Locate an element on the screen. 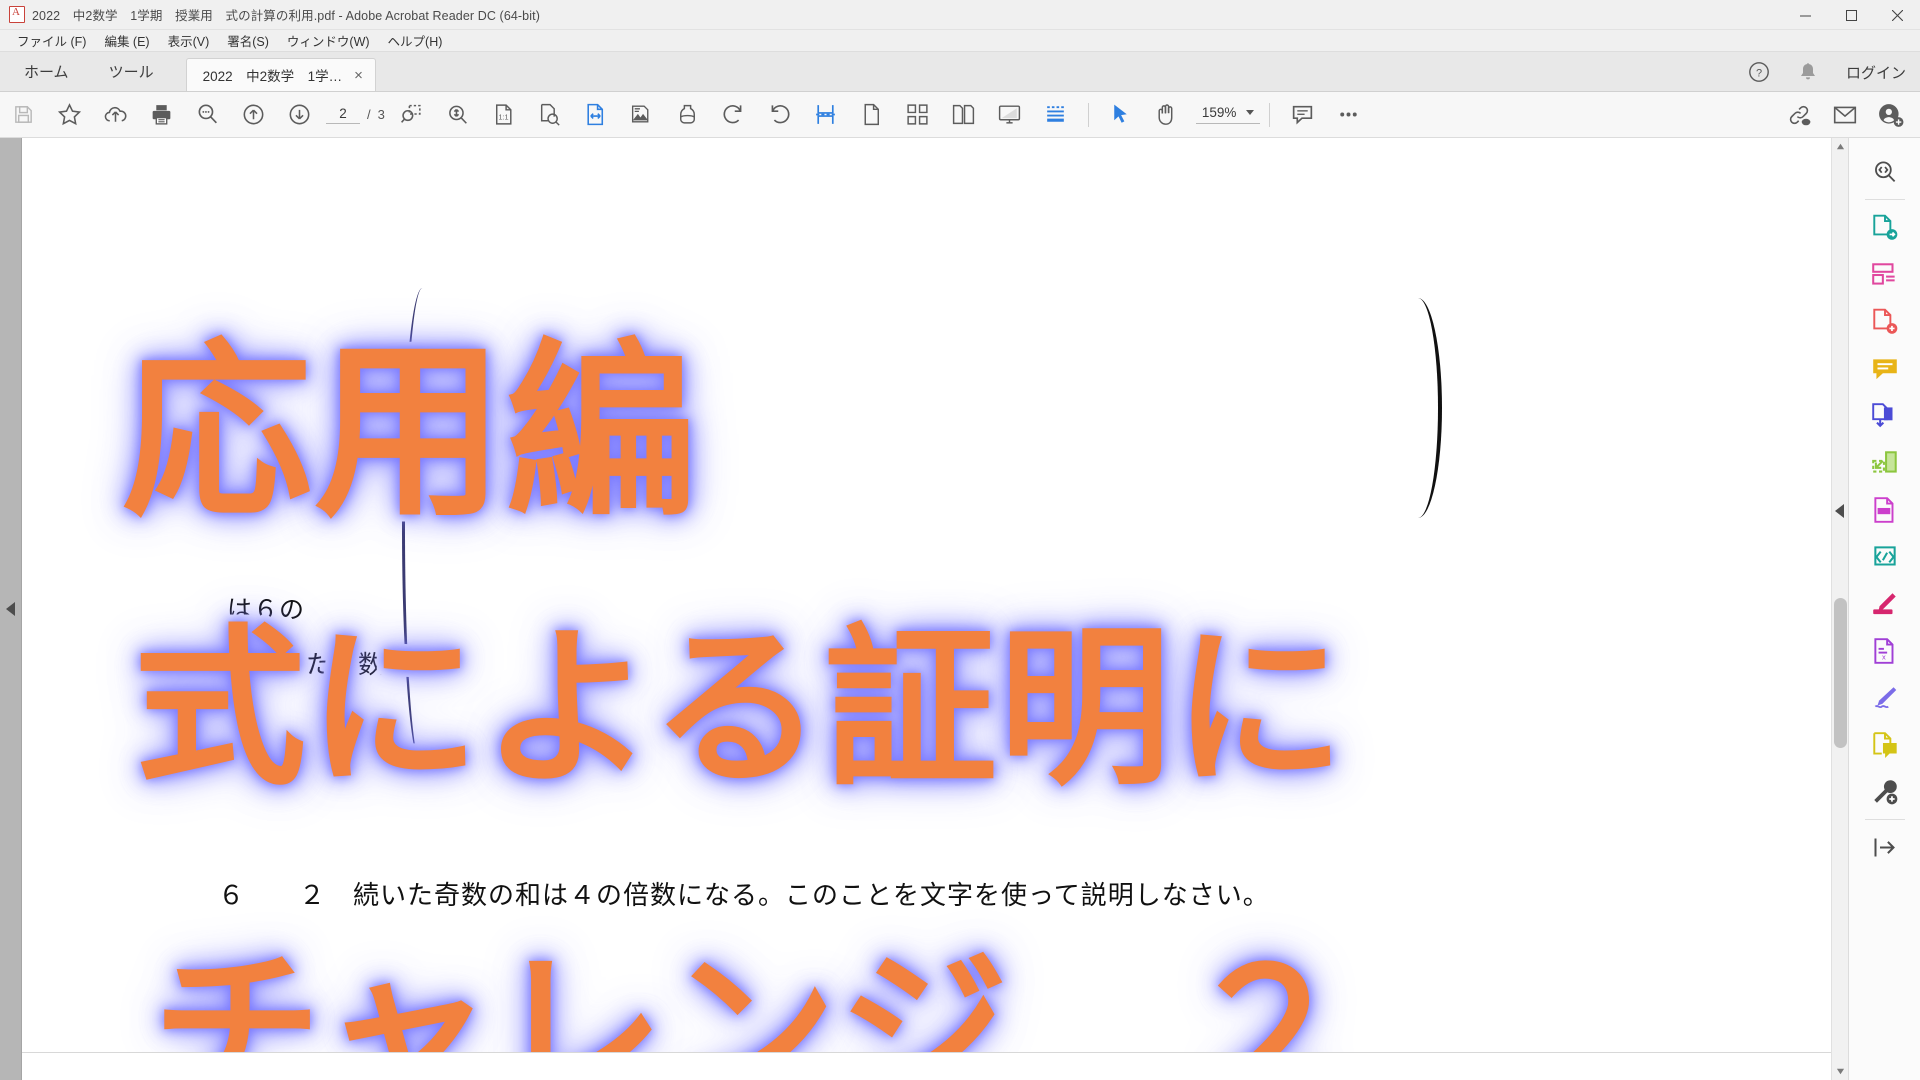  email-icon is located at coordinates (1845, 115).